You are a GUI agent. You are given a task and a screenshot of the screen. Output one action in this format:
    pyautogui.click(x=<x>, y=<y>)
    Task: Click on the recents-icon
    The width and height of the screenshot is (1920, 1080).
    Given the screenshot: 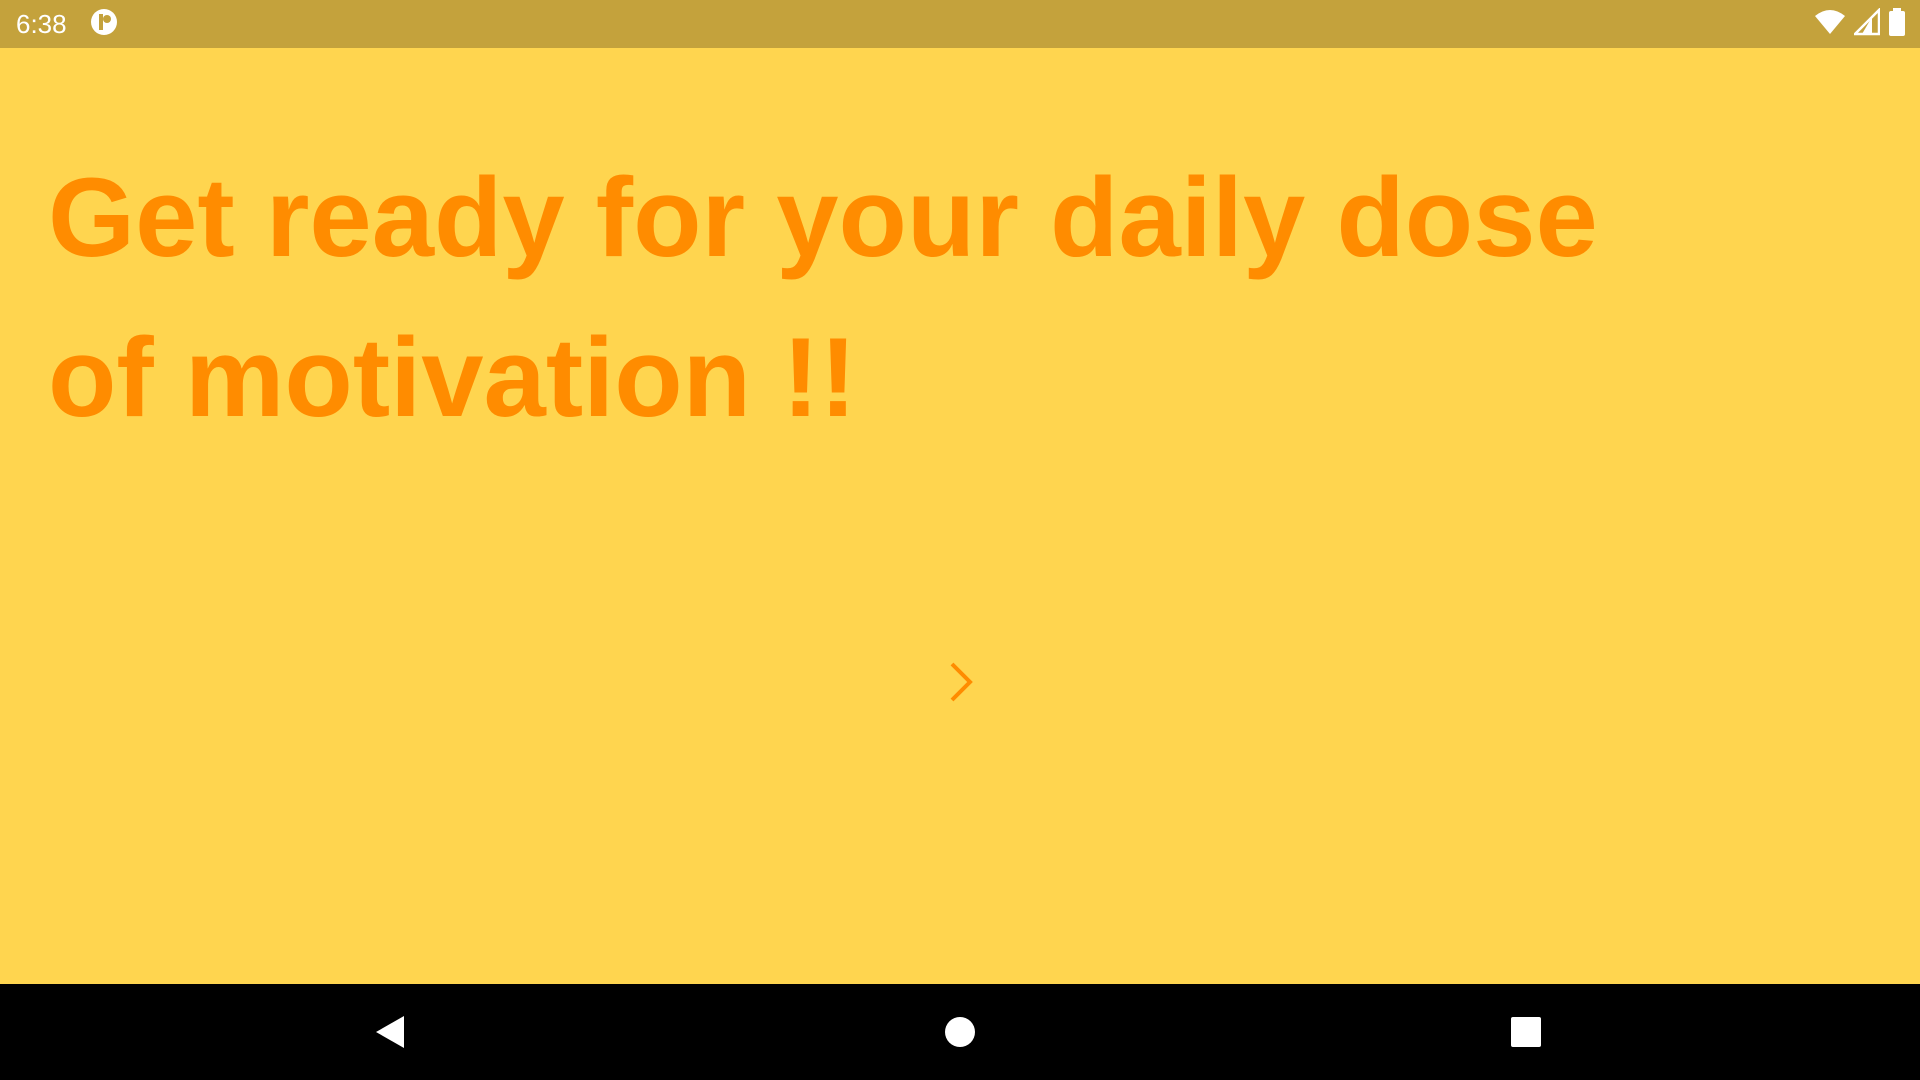 What is the action you would take?
    pyautogui.click(x=1526, y=1032)
    